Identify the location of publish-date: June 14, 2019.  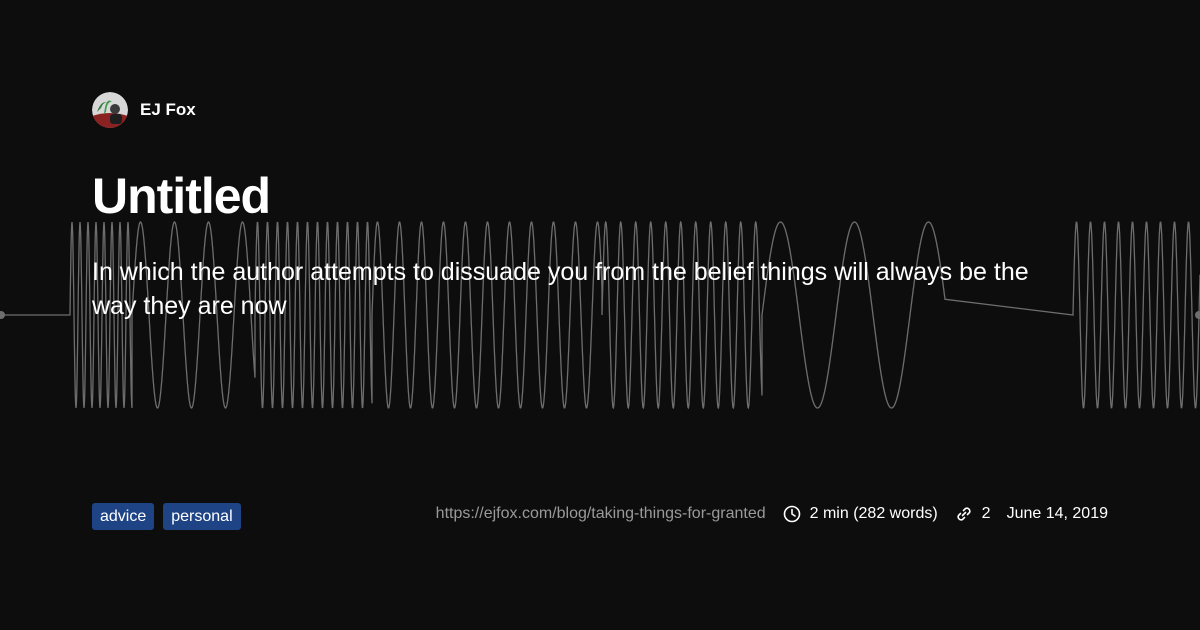
(1057, 513).